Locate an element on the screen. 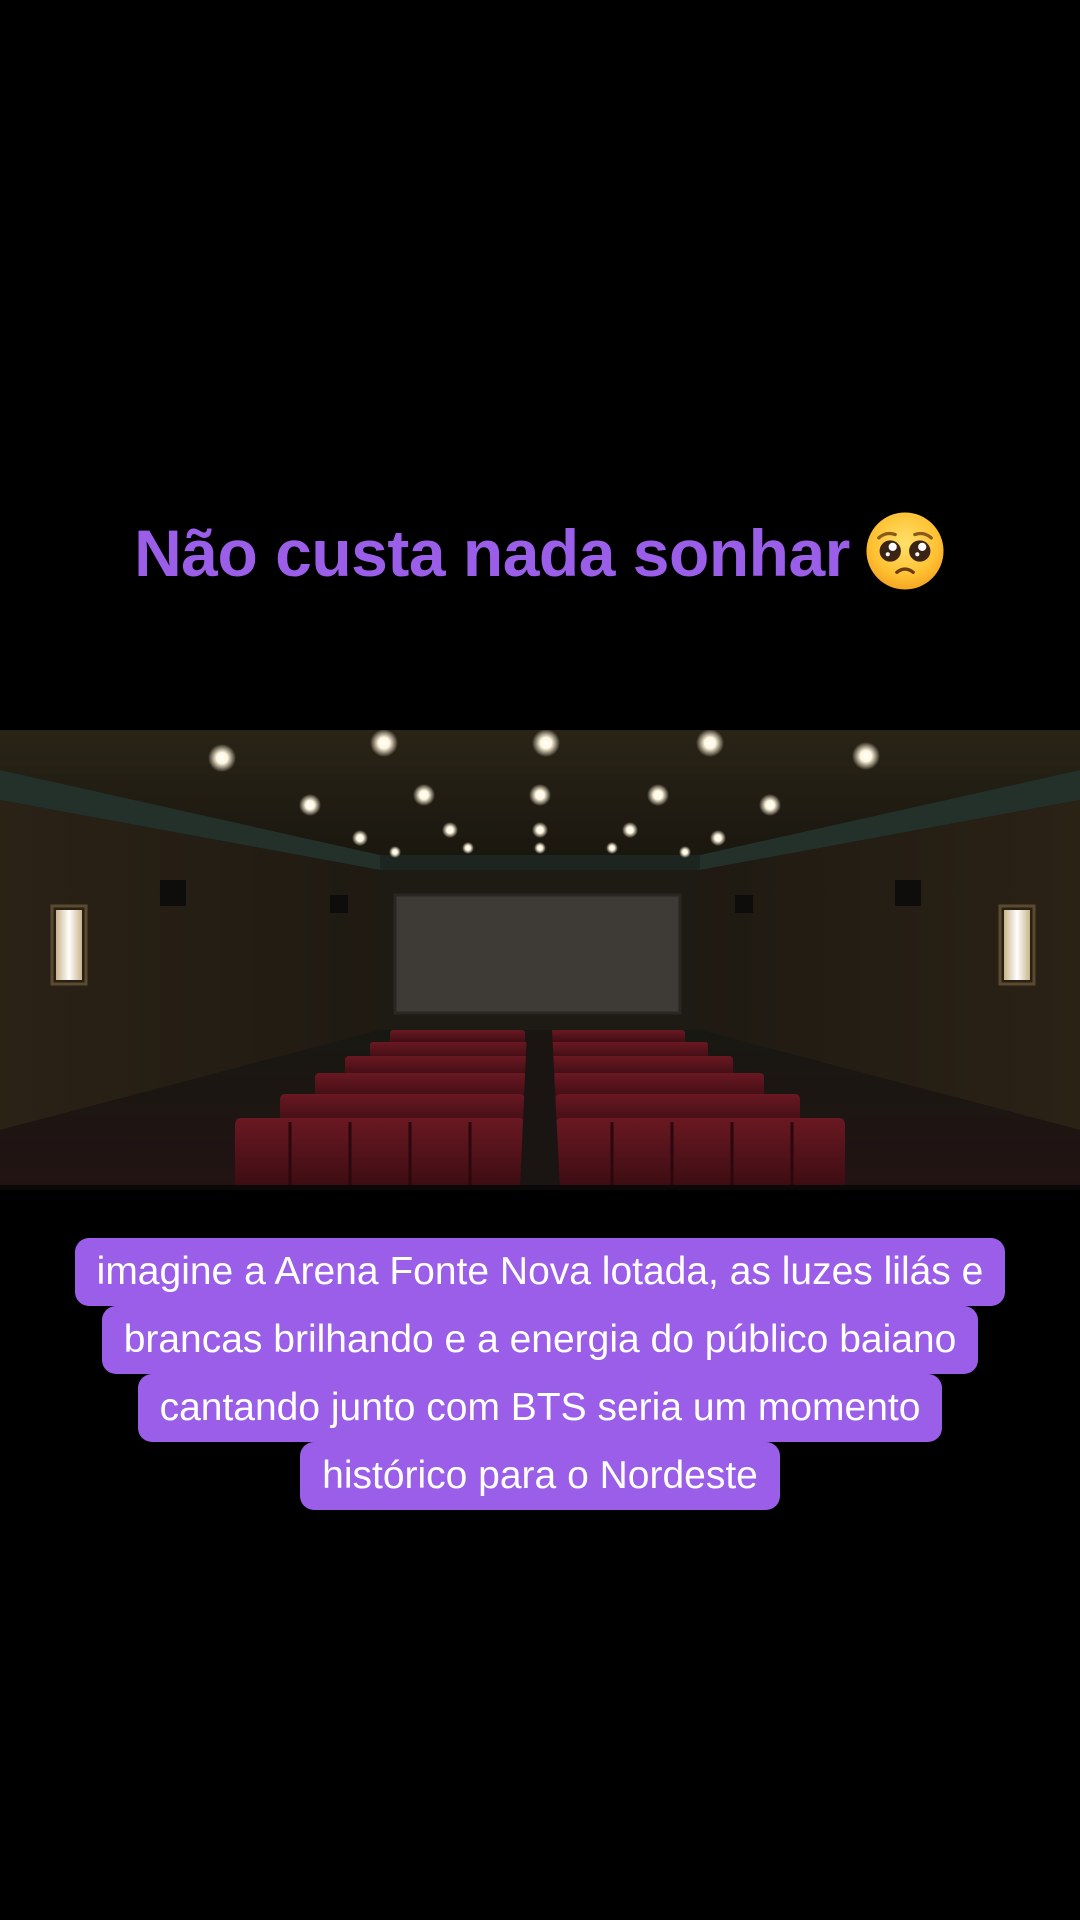  caption-line: cantando junto com BTS seria um momento is located at coordinates (540, 1408).